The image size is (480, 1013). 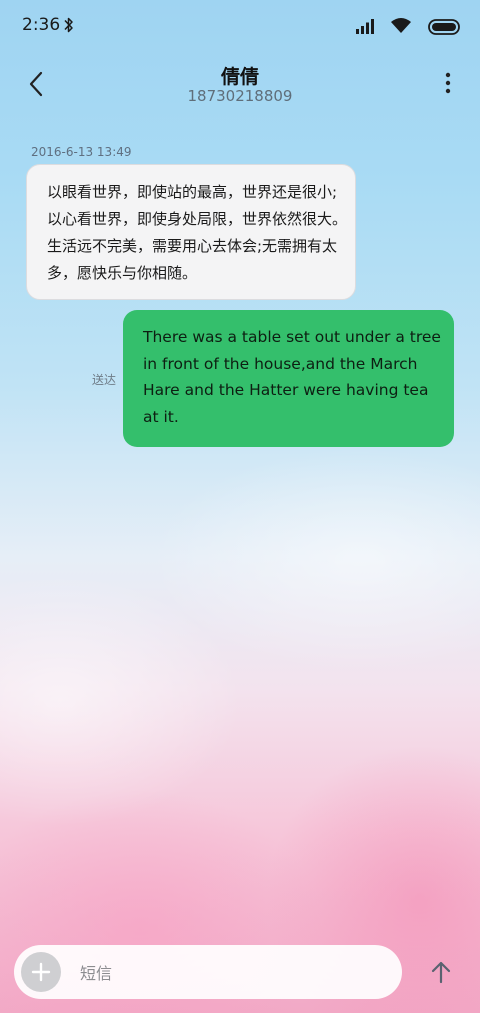 I want to click on more-vertical-icon, so click(x=448, y=83).